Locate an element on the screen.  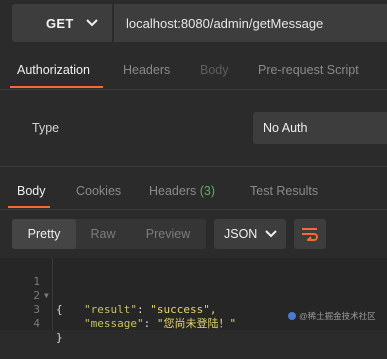
json-key: "message" is located at coordinates (114, 323).